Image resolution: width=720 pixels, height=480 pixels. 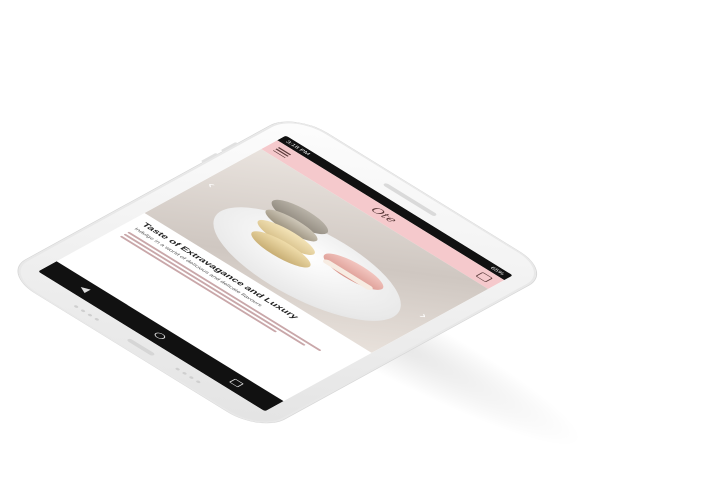 What do you see at coordinates (484, 277) in the screenshot?
I see `cart-icon` at bounding box center [484, 277].